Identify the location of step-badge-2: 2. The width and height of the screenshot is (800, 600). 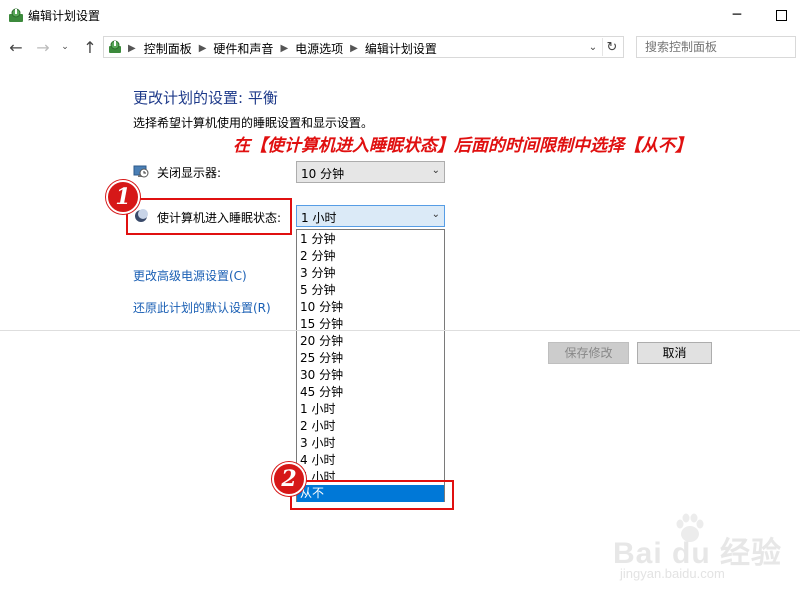
(289, 479).